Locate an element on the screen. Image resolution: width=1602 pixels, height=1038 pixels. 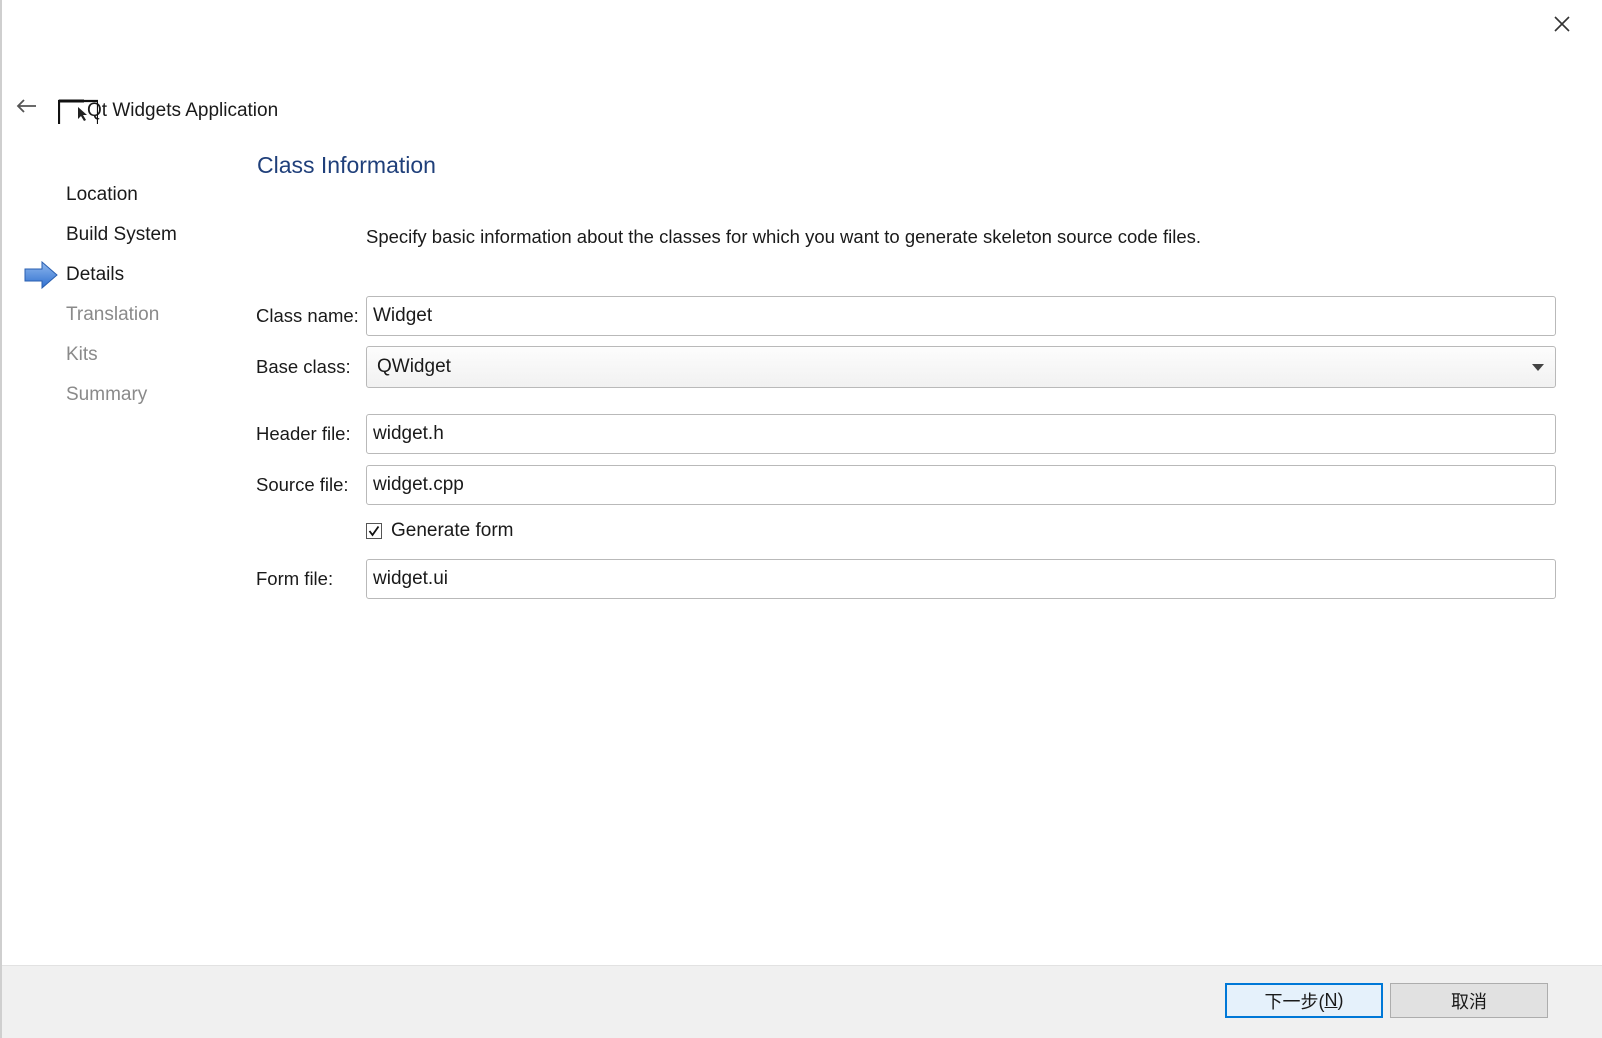
step-translation: Translation is located at coordinates (129, 315).